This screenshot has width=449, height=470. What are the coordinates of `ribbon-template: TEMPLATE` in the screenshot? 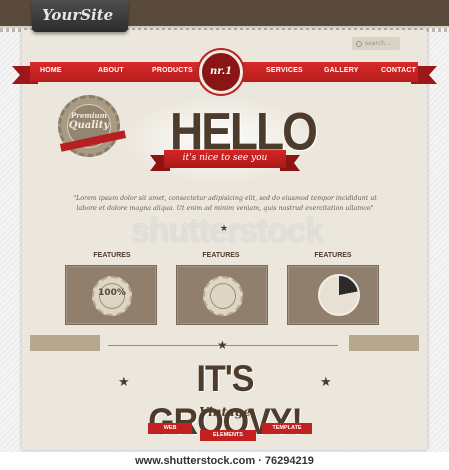 It's located at (287, 428).